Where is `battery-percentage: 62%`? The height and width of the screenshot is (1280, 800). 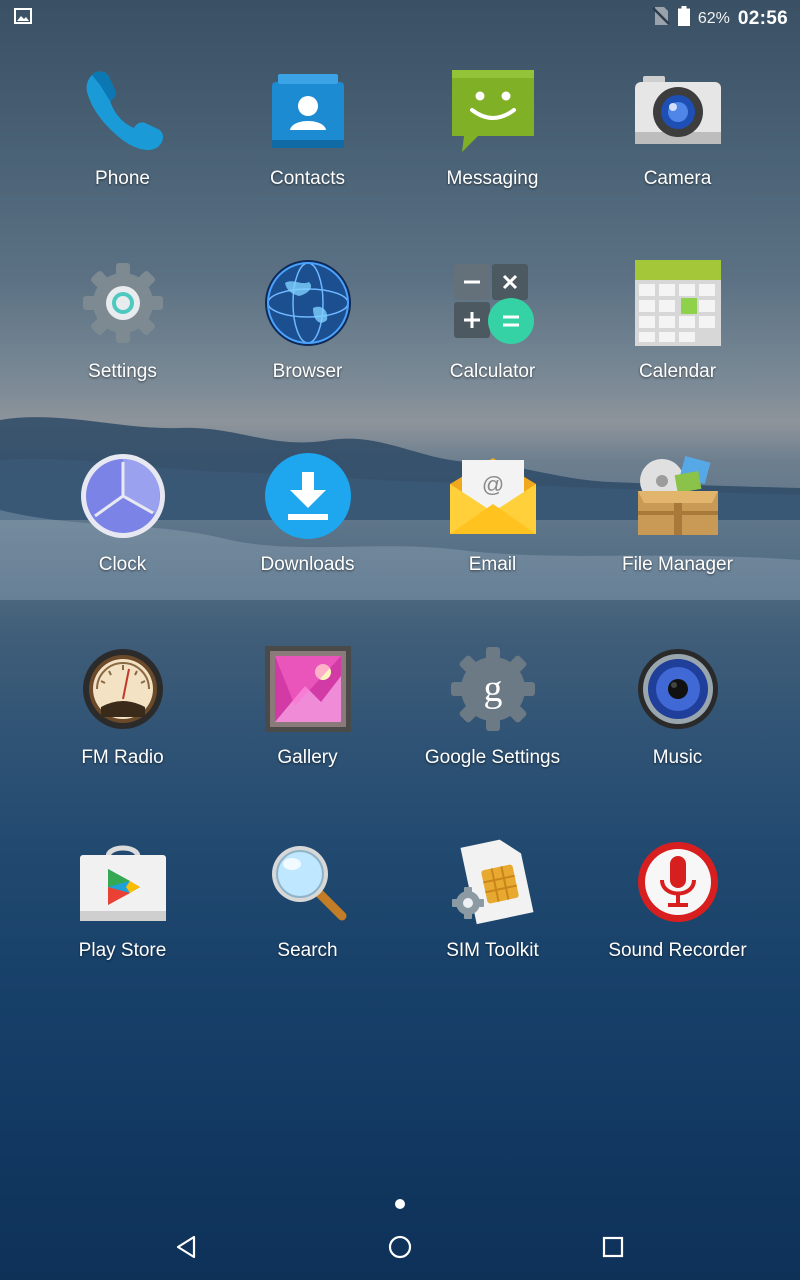 battery-percentage: 62% is located at coordinates (713, 18).